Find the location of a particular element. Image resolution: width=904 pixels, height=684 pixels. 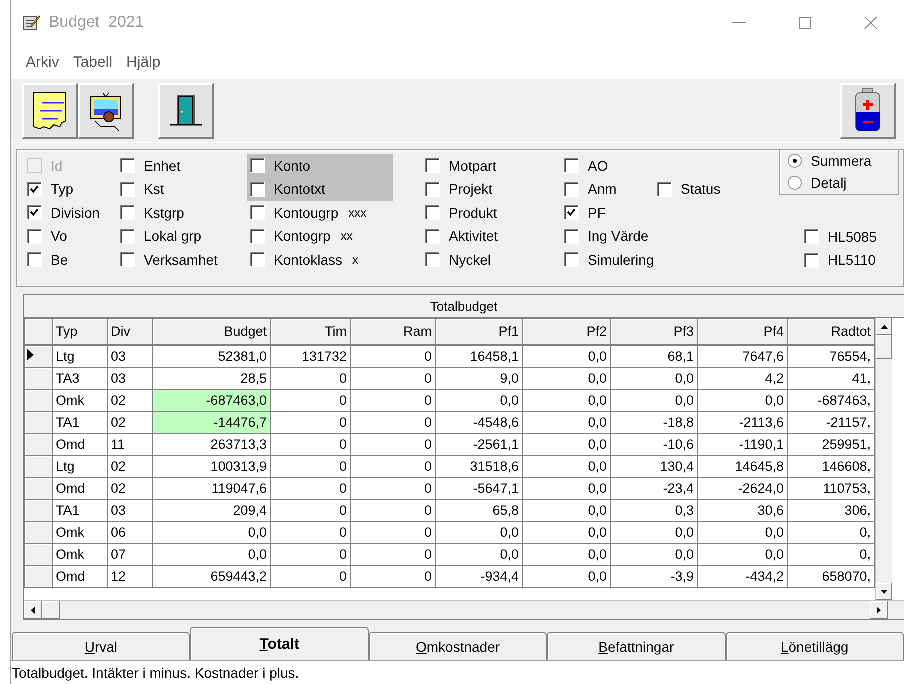

table-cell: -5647,1 is located at coordinates (479, 489).